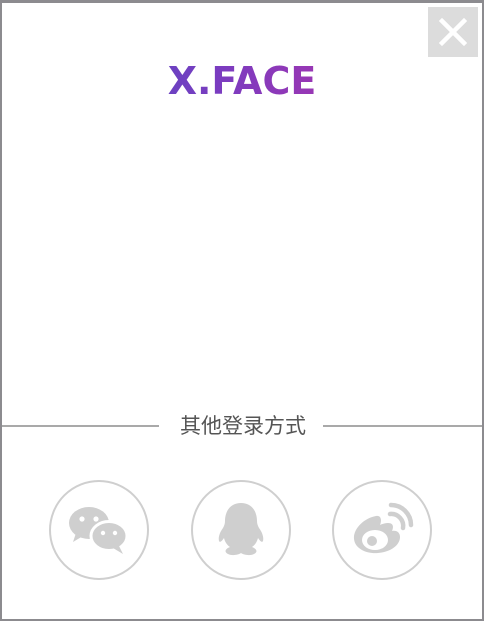 The image size is (484, 621). I want to click on divider-line-left, so click(80, 426).